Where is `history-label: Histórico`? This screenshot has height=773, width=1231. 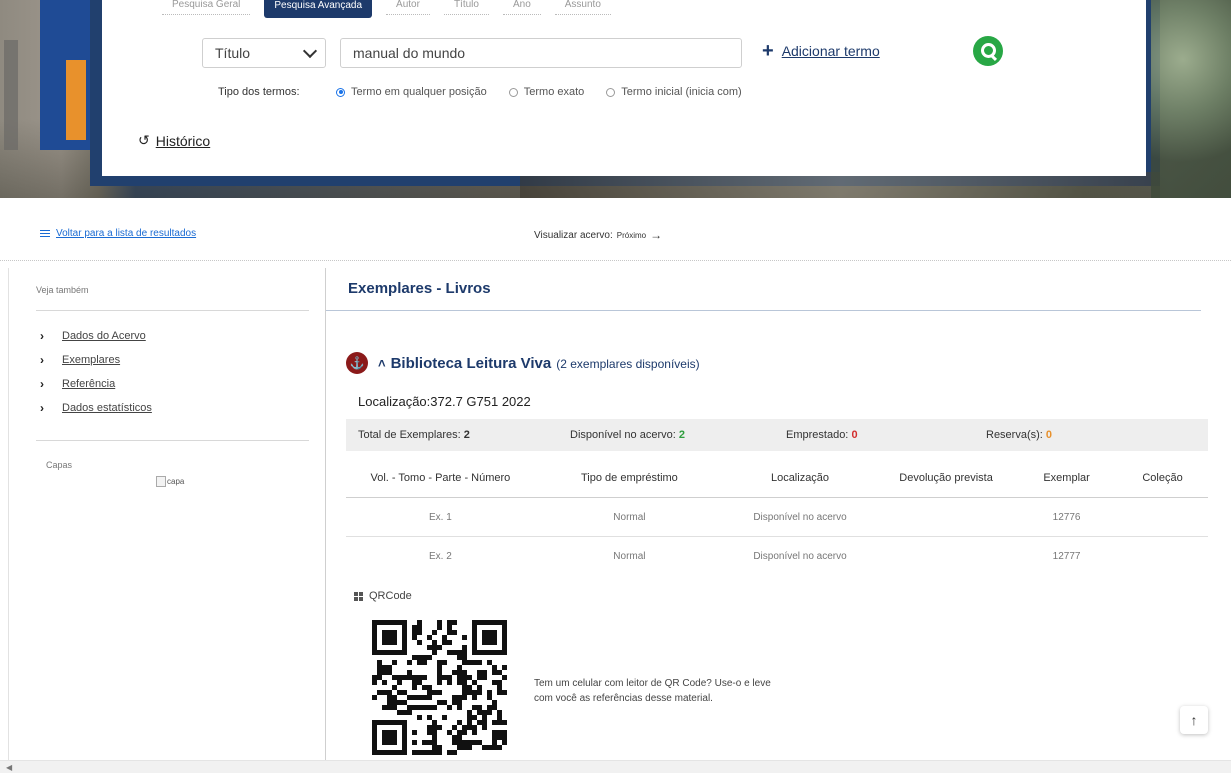
history-label: Histórico is located at coordinates (183, 140).